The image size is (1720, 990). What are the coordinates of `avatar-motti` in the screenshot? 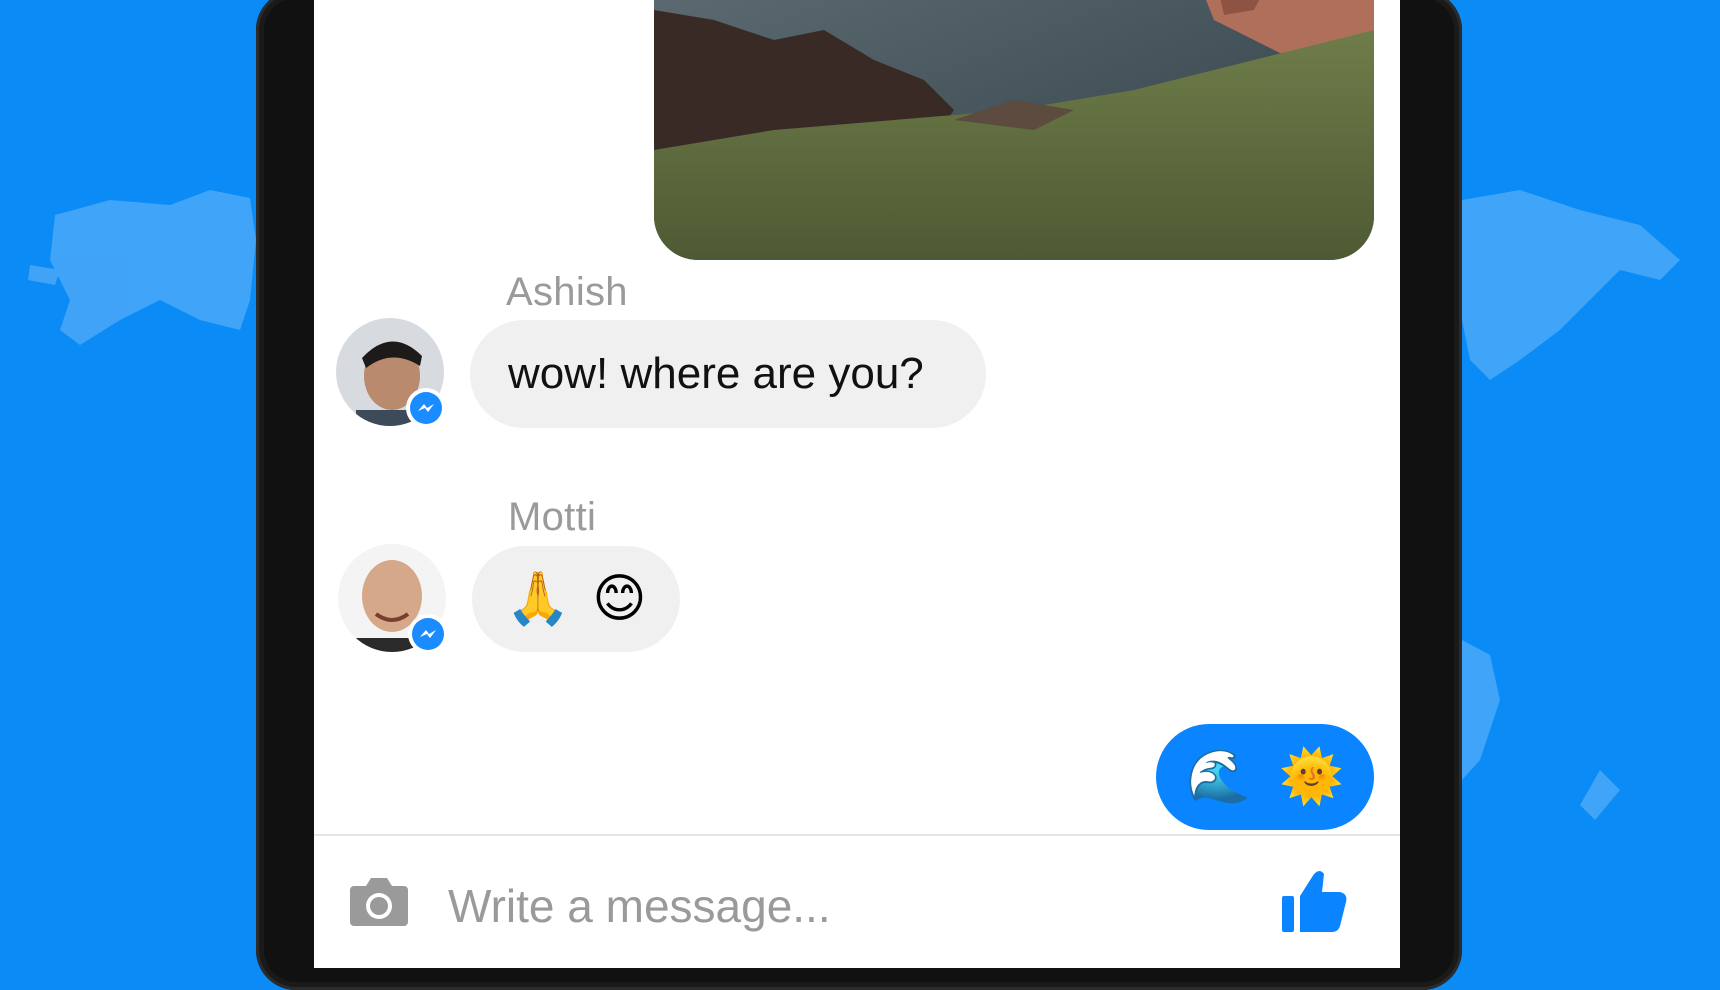 It's located at (393, 599).